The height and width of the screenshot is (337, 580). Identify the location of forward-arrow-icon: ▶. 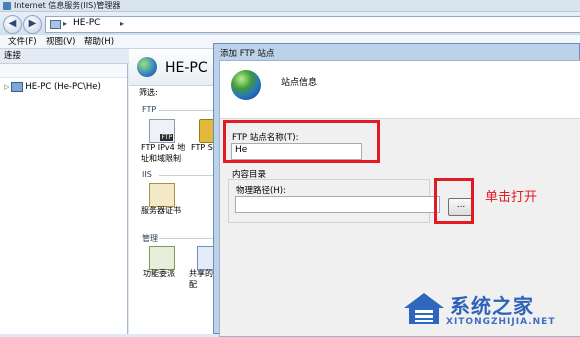
(32, 23).